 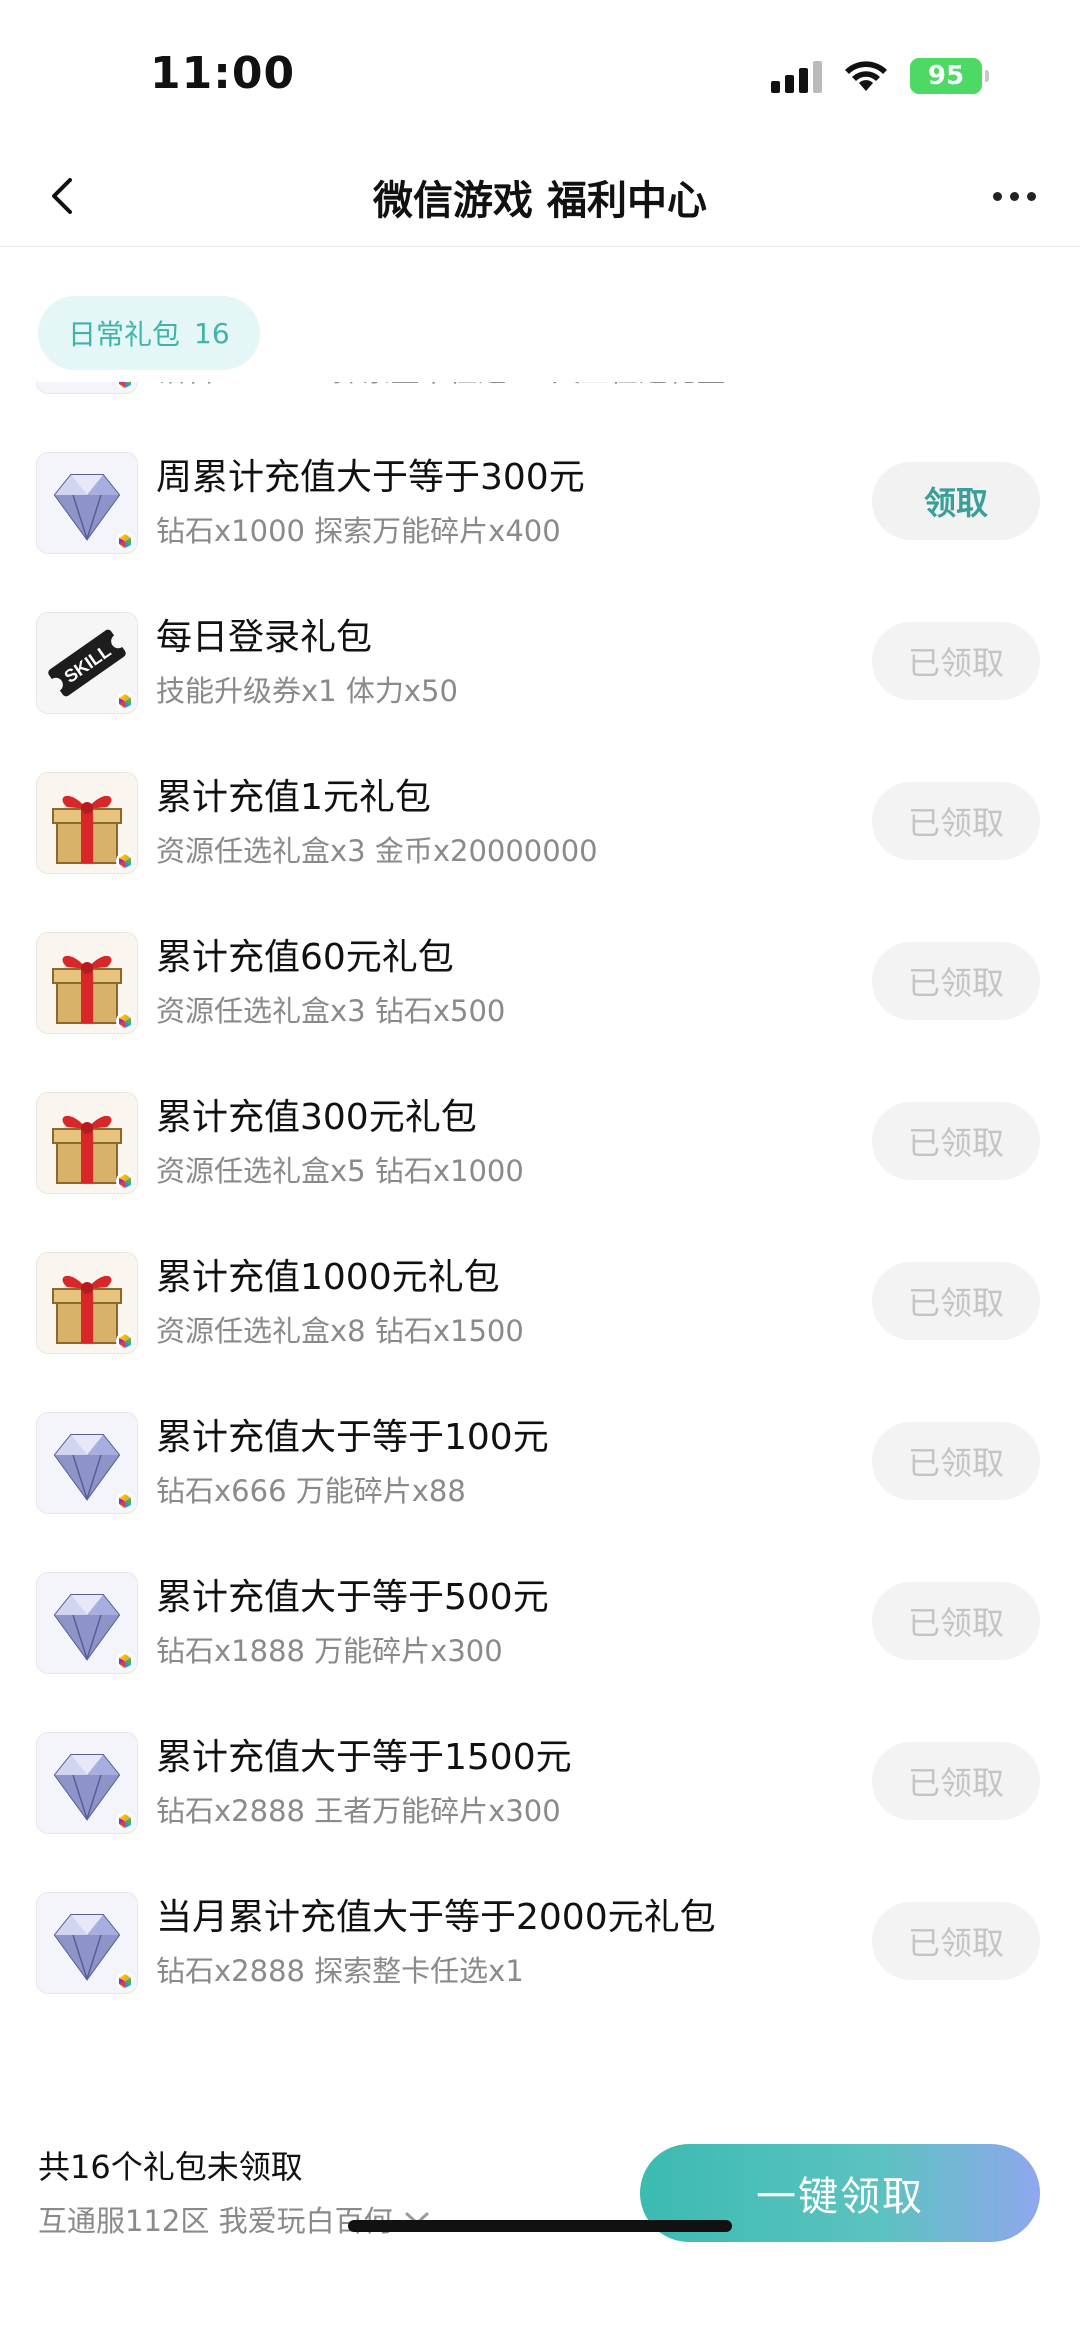 I want to click on tab-count: 16, so click(x=212, y=333).